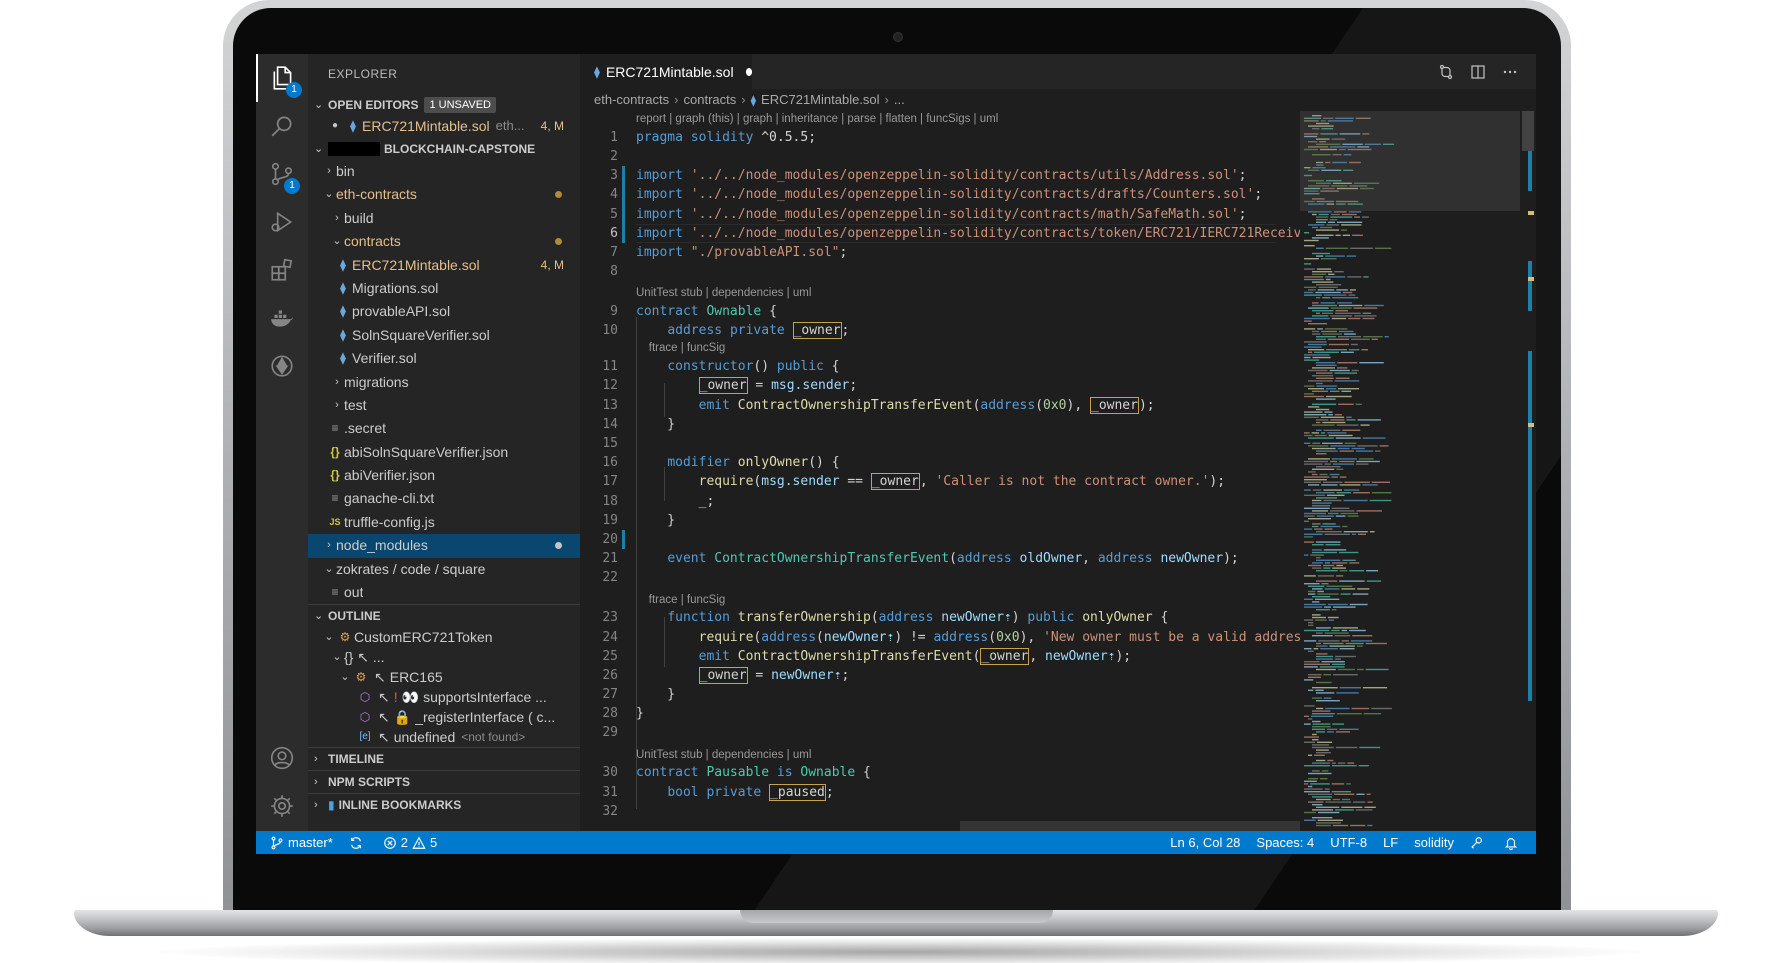 Image resolution: width=1792 pixels, height=963 pixels. I want to click on unsaved-dot-icon, so click(748, 71).